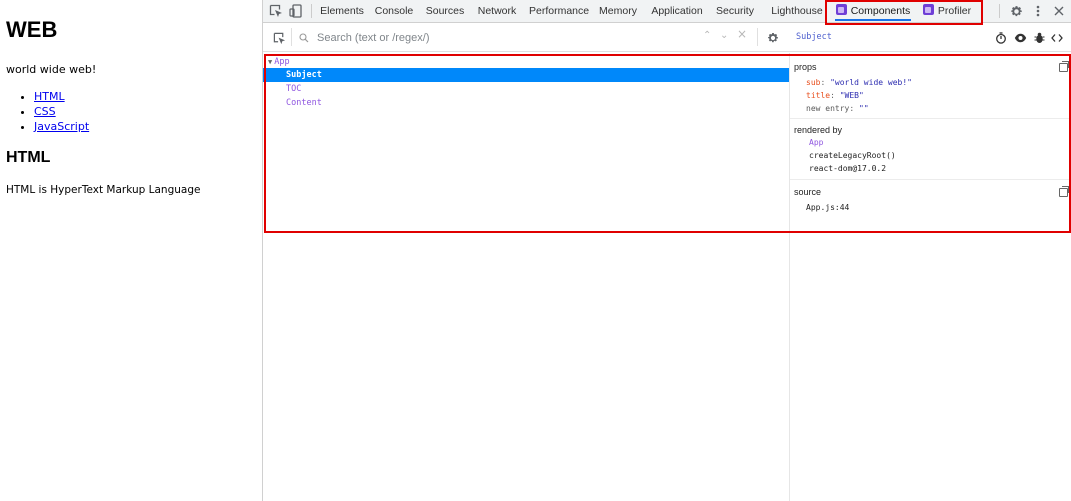 The image size is (1071, 501). What do you see at coordinates (279, 38) in the screenshot?
I see `select-element-icon` at bounding box center [279, 38].